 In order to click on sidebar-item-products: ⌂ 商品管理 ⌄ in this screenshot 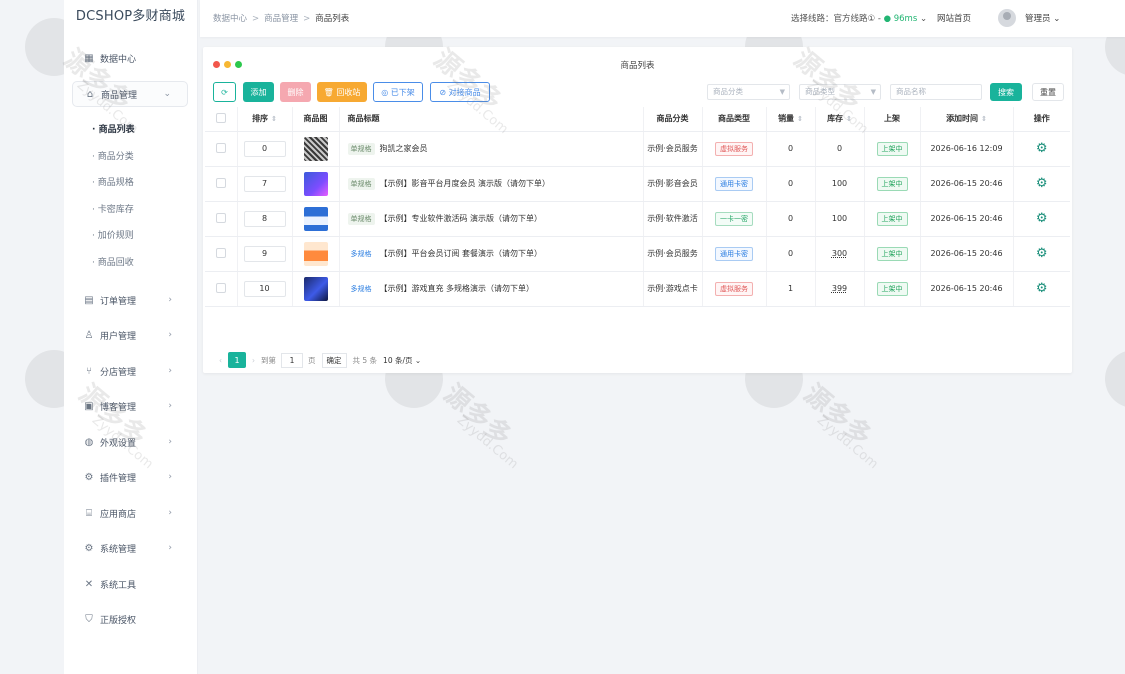, I will do `click(130, 94)`.